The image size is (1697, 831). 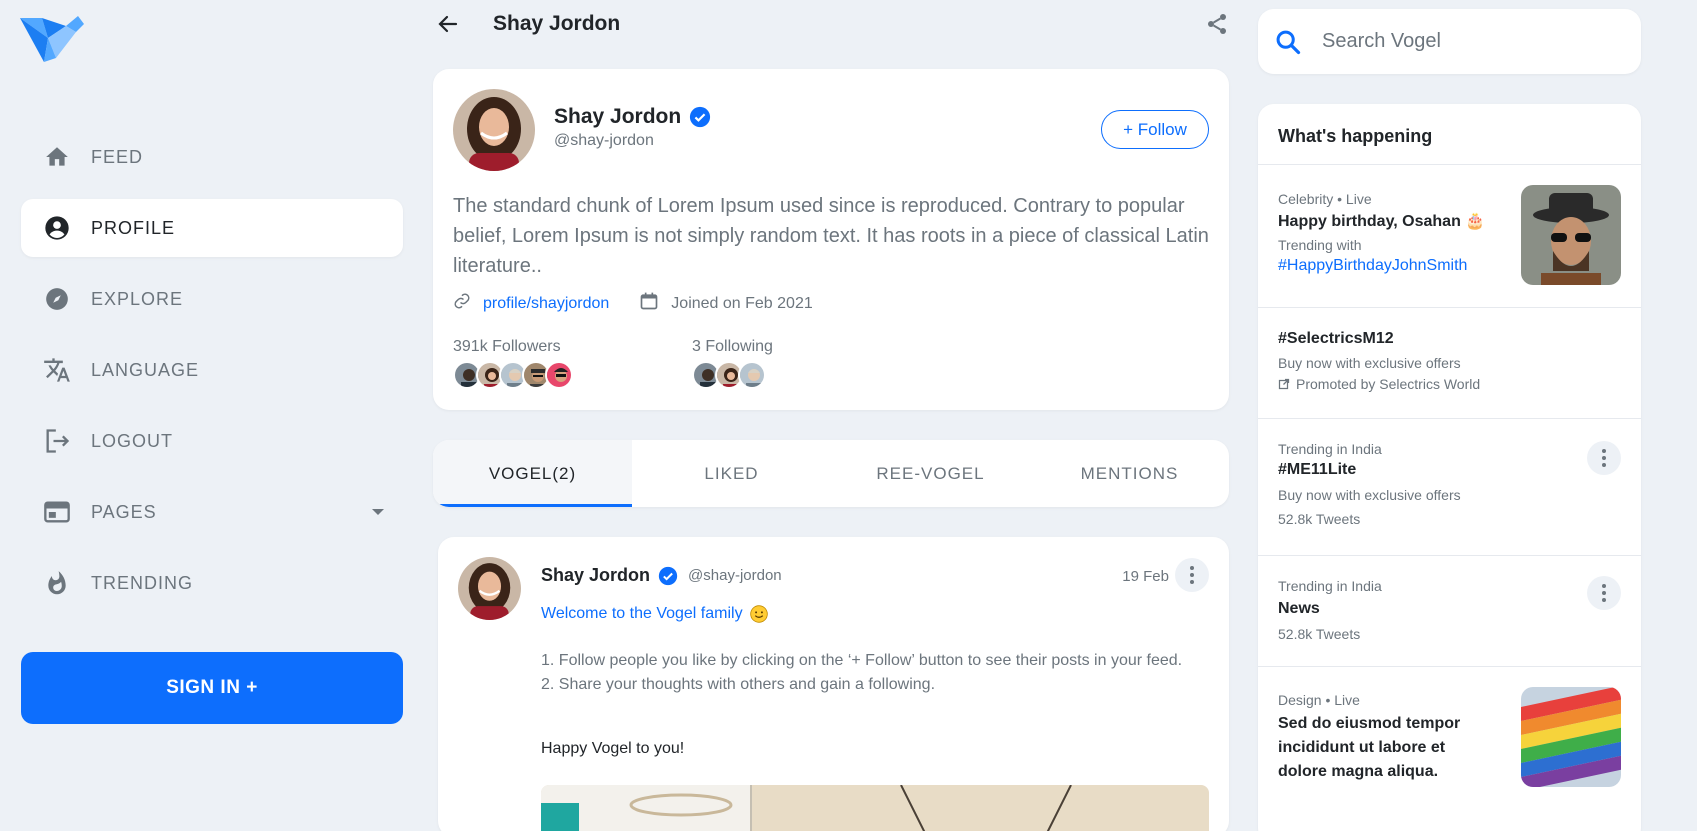 I want to click on trends-title: What's happening, so click(x=1449, y=134).